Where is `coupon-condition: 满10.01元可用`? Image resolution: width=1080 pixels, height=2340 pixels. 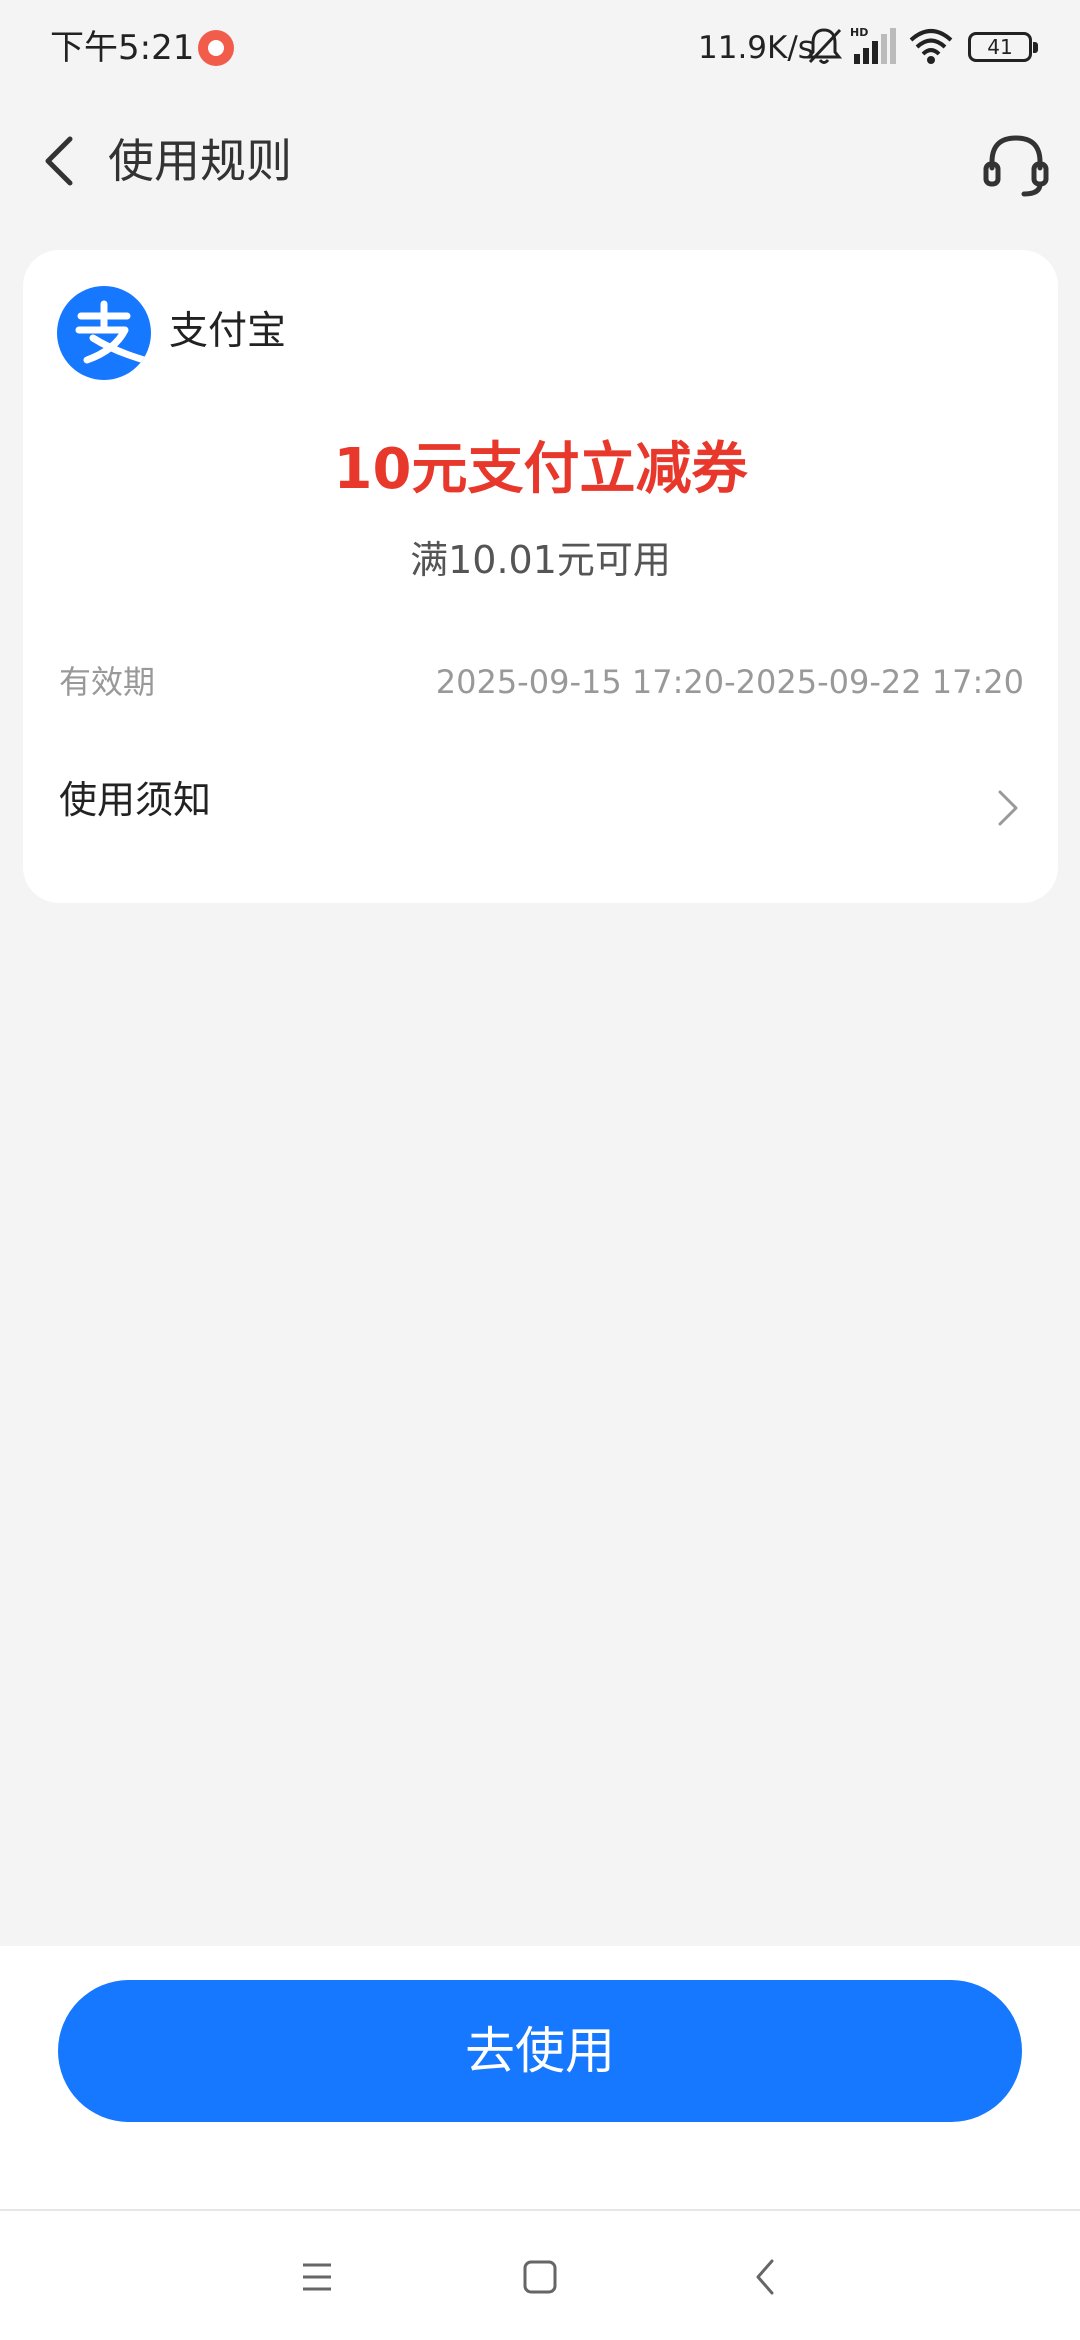 coupon-condition: 满10.01元可用 is located at coordinates (540, 560).